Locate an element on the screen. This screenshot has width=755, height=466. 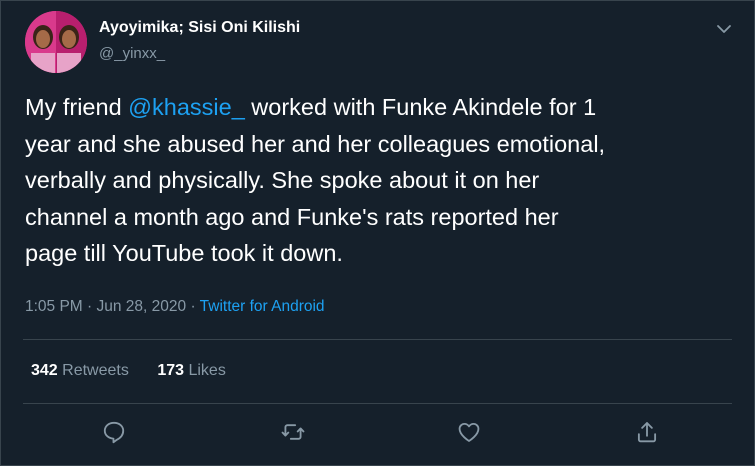
heart-icon is located at coordinates (469, 432).